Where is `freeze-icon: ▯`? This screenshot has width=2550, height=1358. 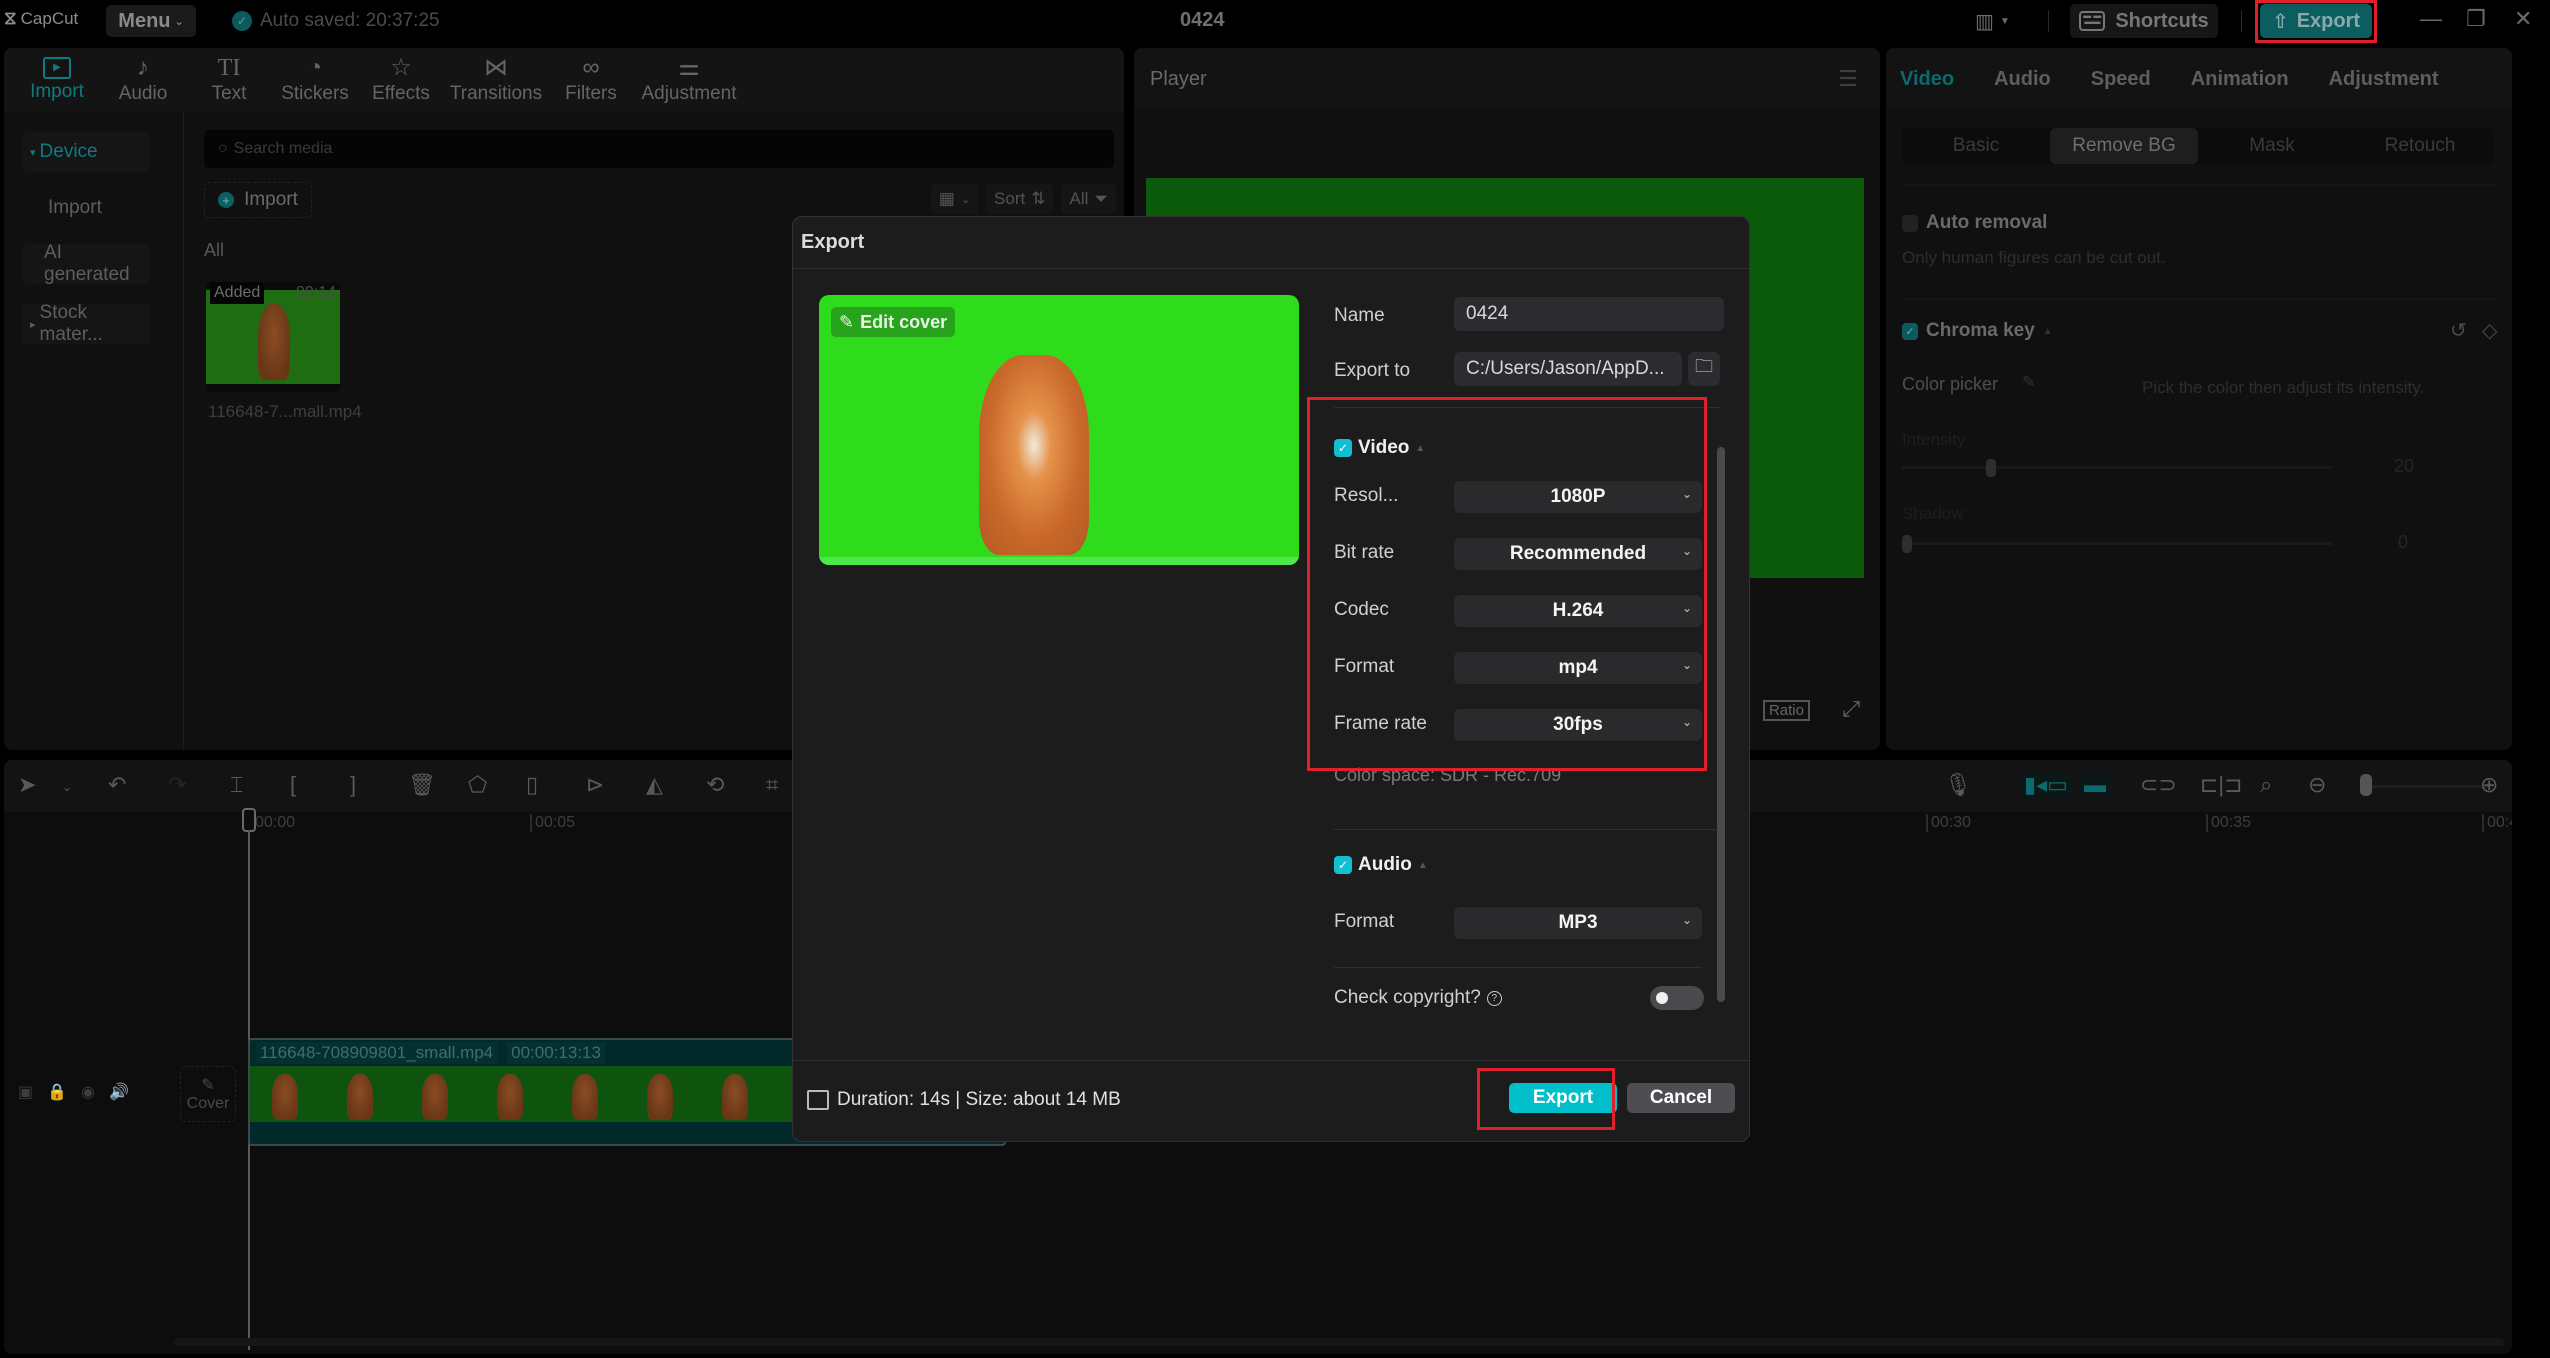
freeze-icon: ▯ is located at coordinates (532, 785).